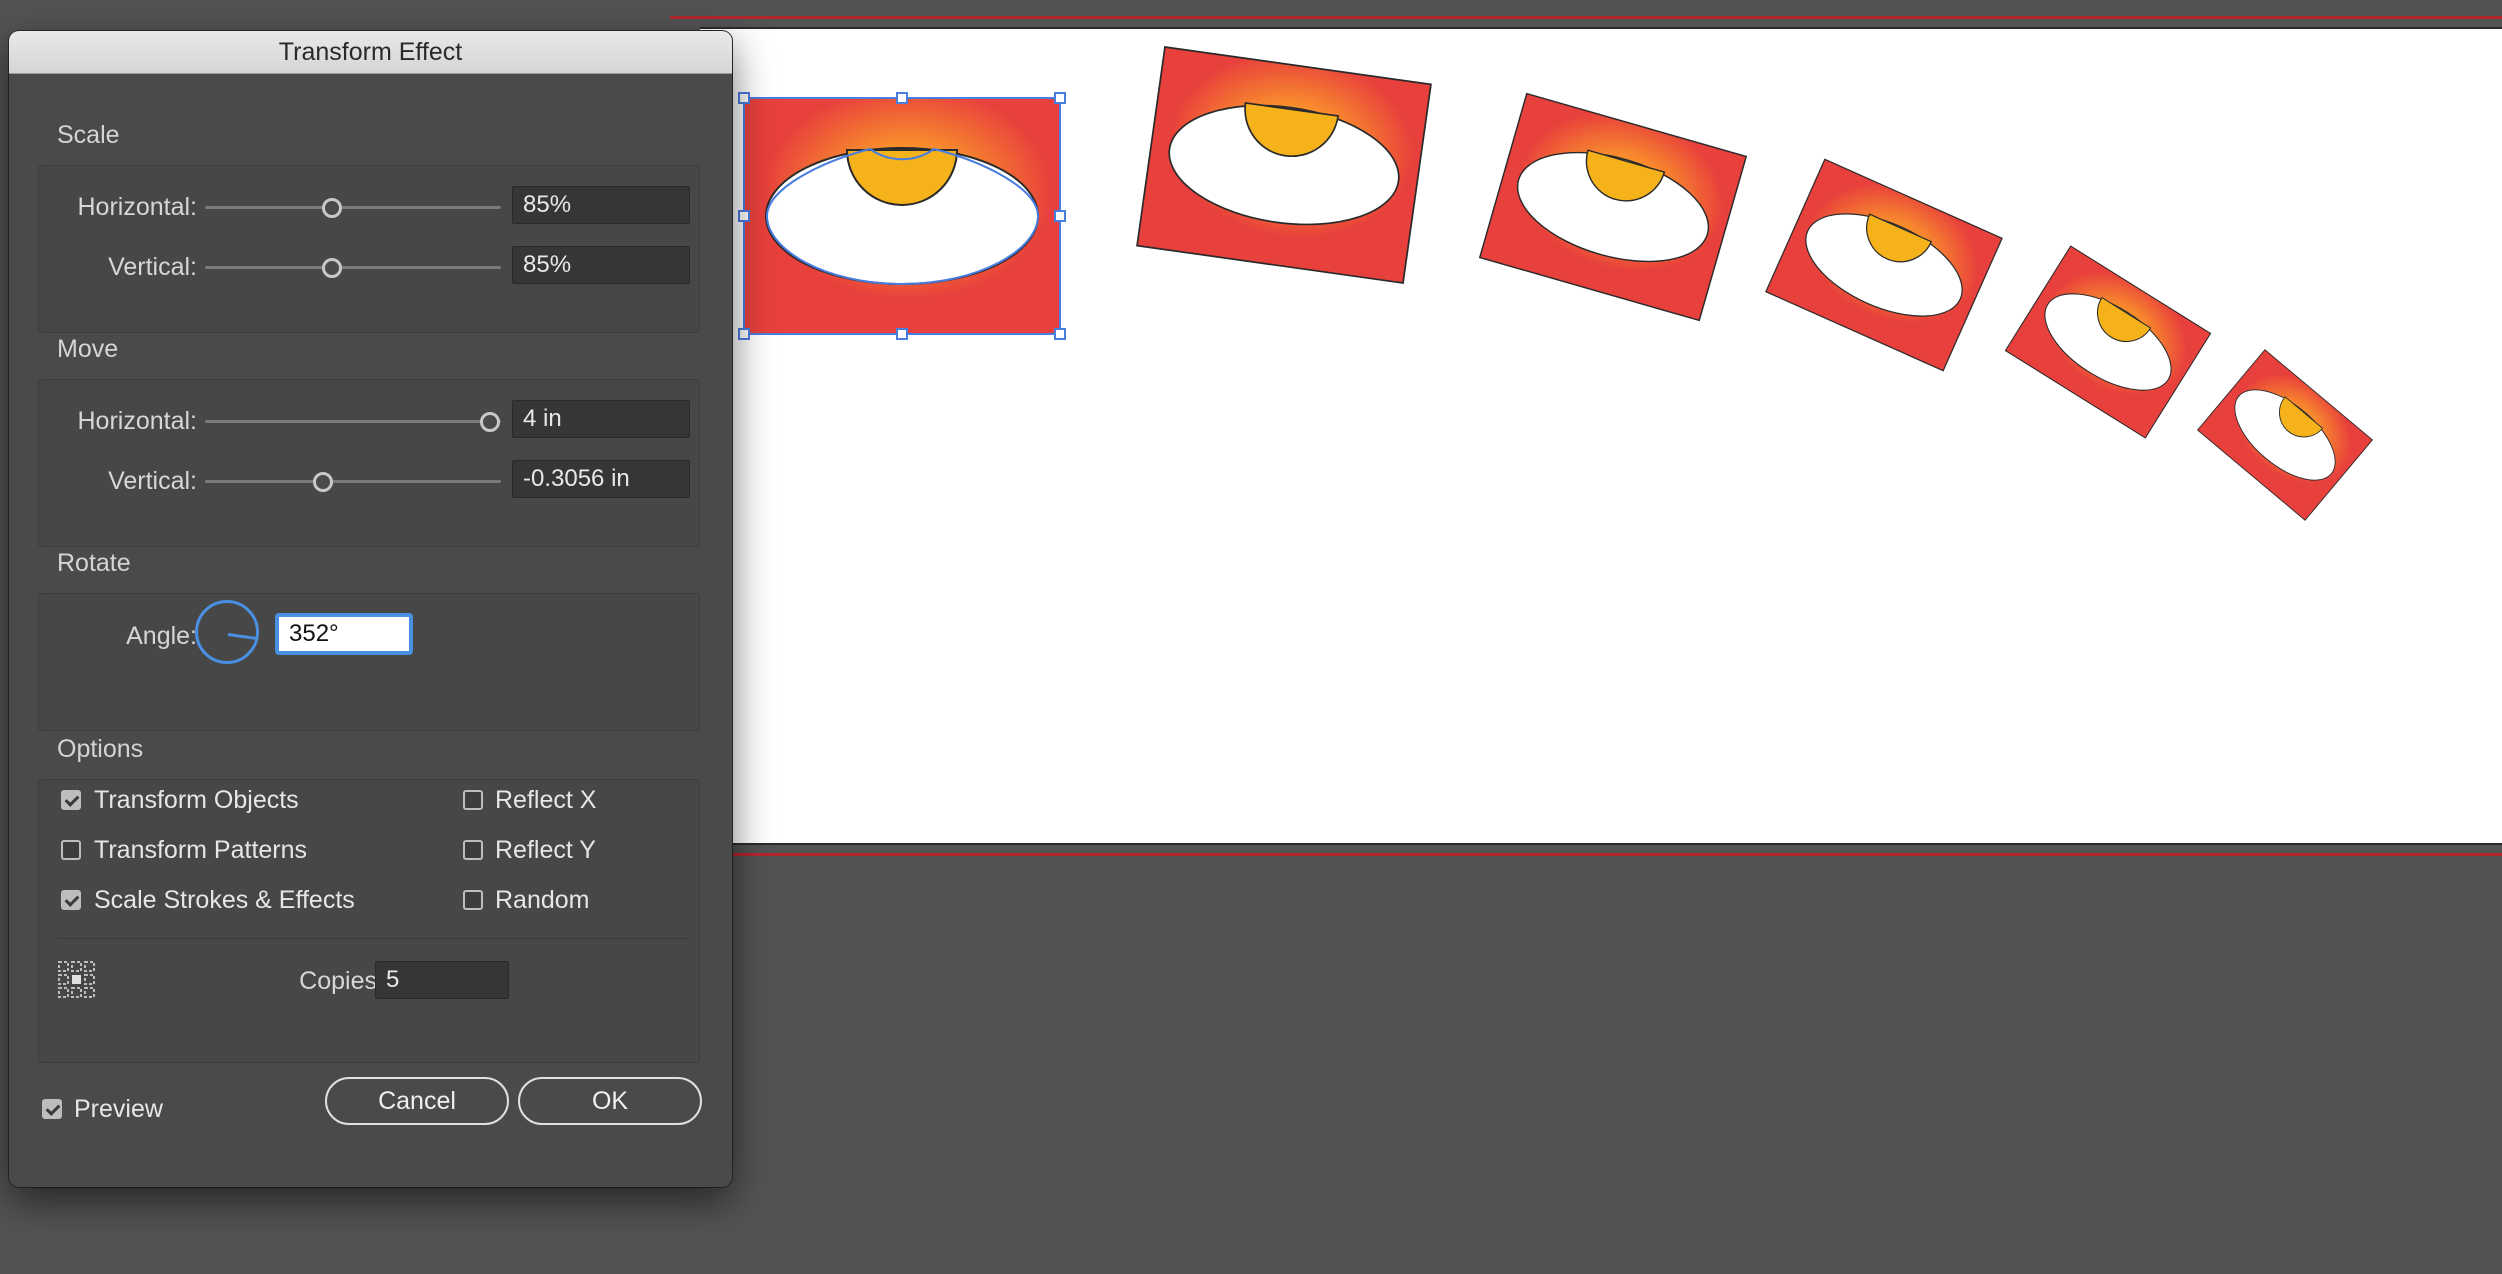 Image resolution: width=2502 pixels, height=1274 pixels. I want to click on move-horizontal-label: Horizontal:, so click(137, 421).